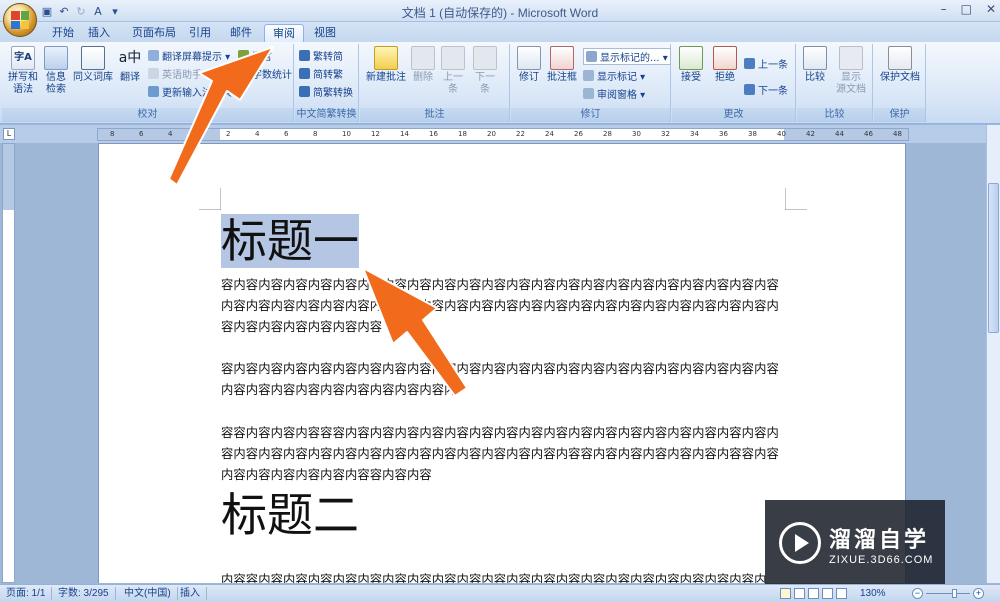 The image size is (1000, 602). Describe the element at coordinates (290, 515) in the screenshot. I see `heading-2: 标题二` at that location.